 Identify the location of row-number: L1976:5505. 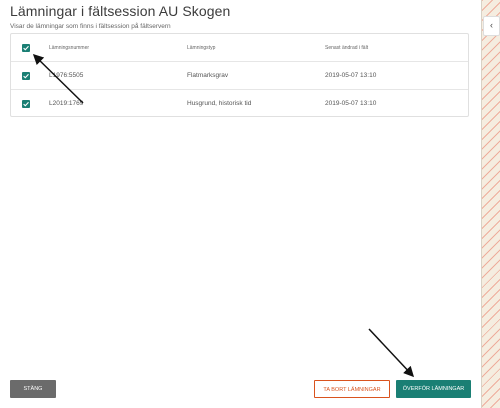
(66, 75).